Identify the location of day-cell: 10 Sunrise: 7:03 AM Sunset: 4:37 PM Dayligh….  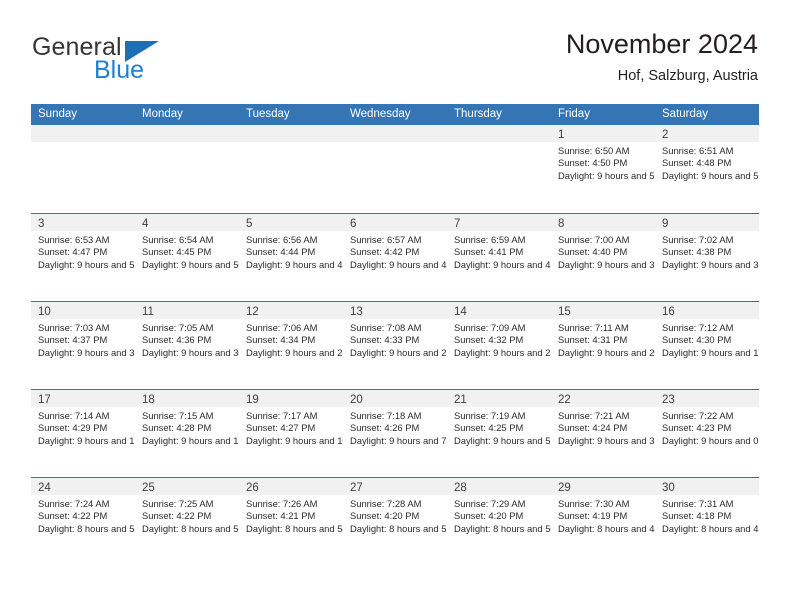
(83, 345).